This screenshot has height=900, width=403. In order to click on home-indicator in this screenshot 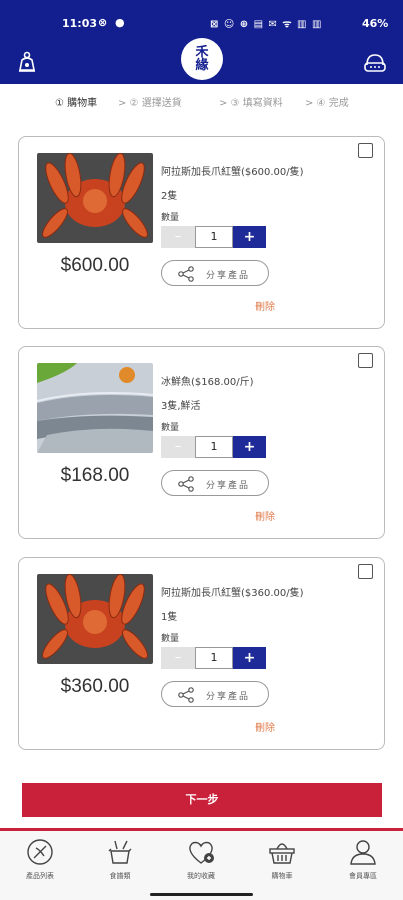, I will do `click(201, 894)`.